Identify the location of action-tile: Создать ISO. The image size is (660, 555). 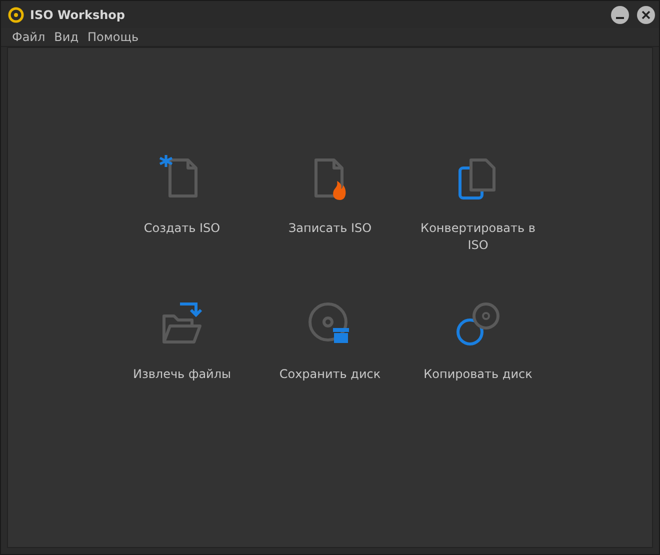
(182, 227).